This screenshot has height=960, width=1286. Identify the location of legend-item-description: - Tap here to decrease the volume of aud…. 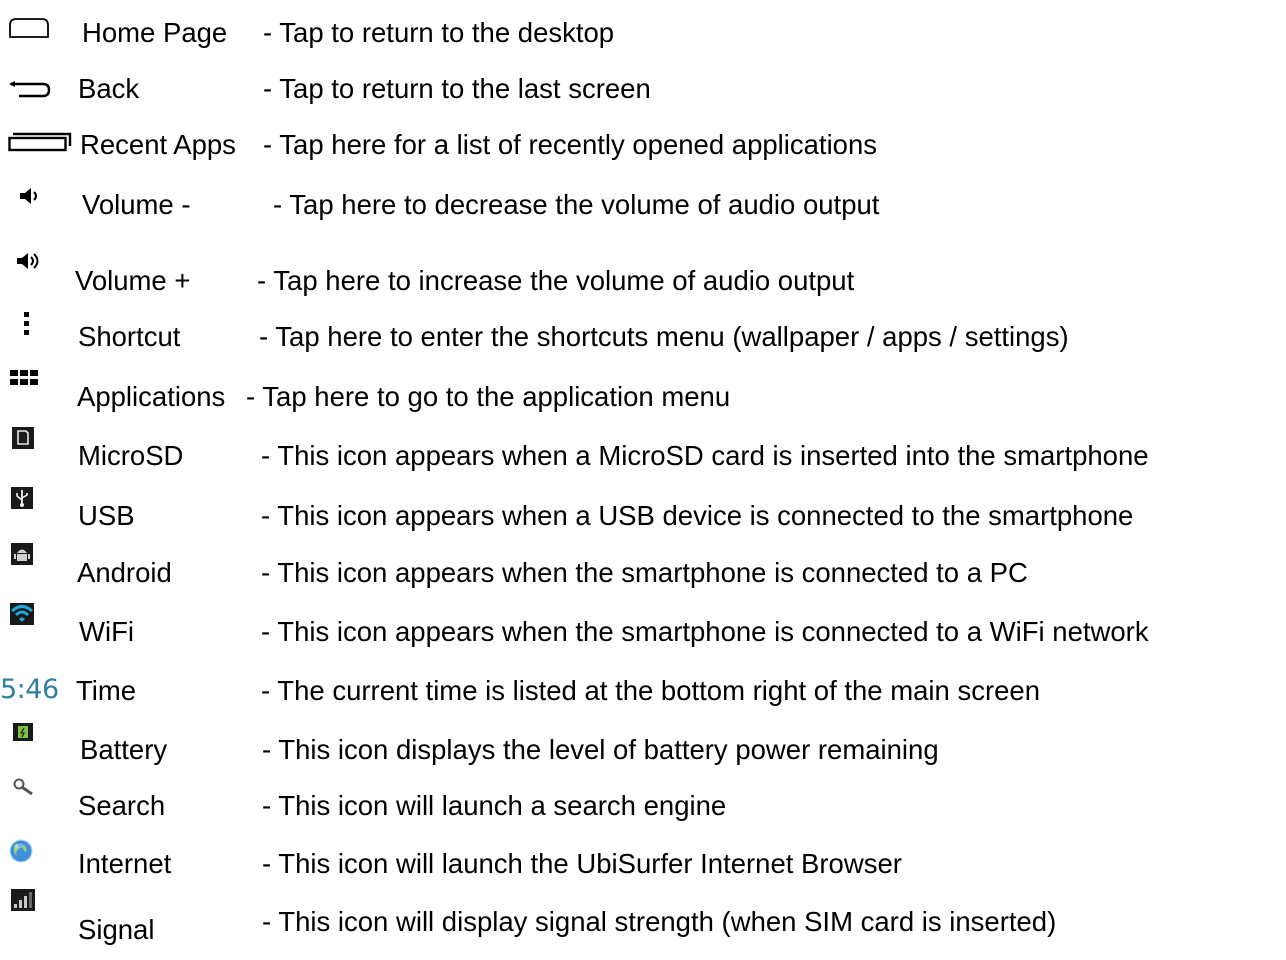
(576, 204).